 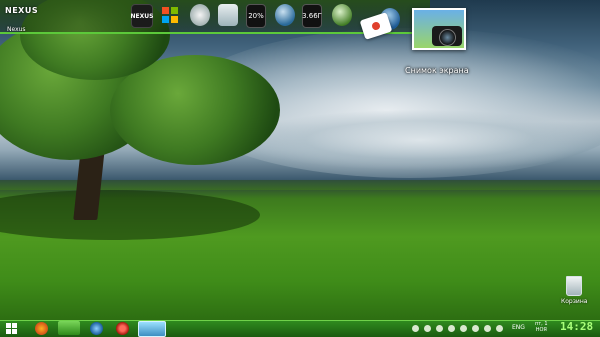 I want to click on camera-lens-icon, so click(x=447, y=37).